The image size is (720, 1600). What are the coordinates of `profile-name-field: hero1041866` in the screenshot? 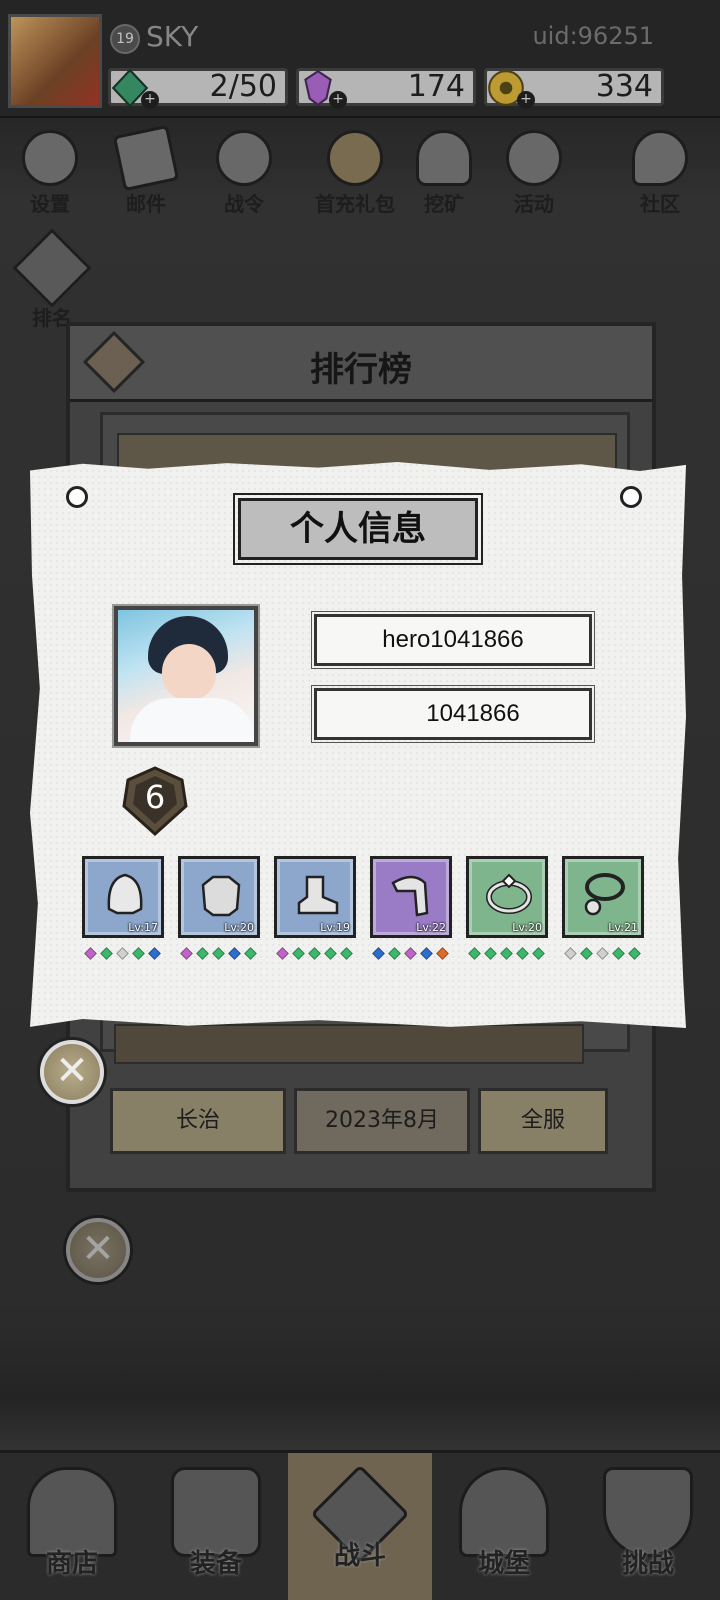 It's located at (453, 640).